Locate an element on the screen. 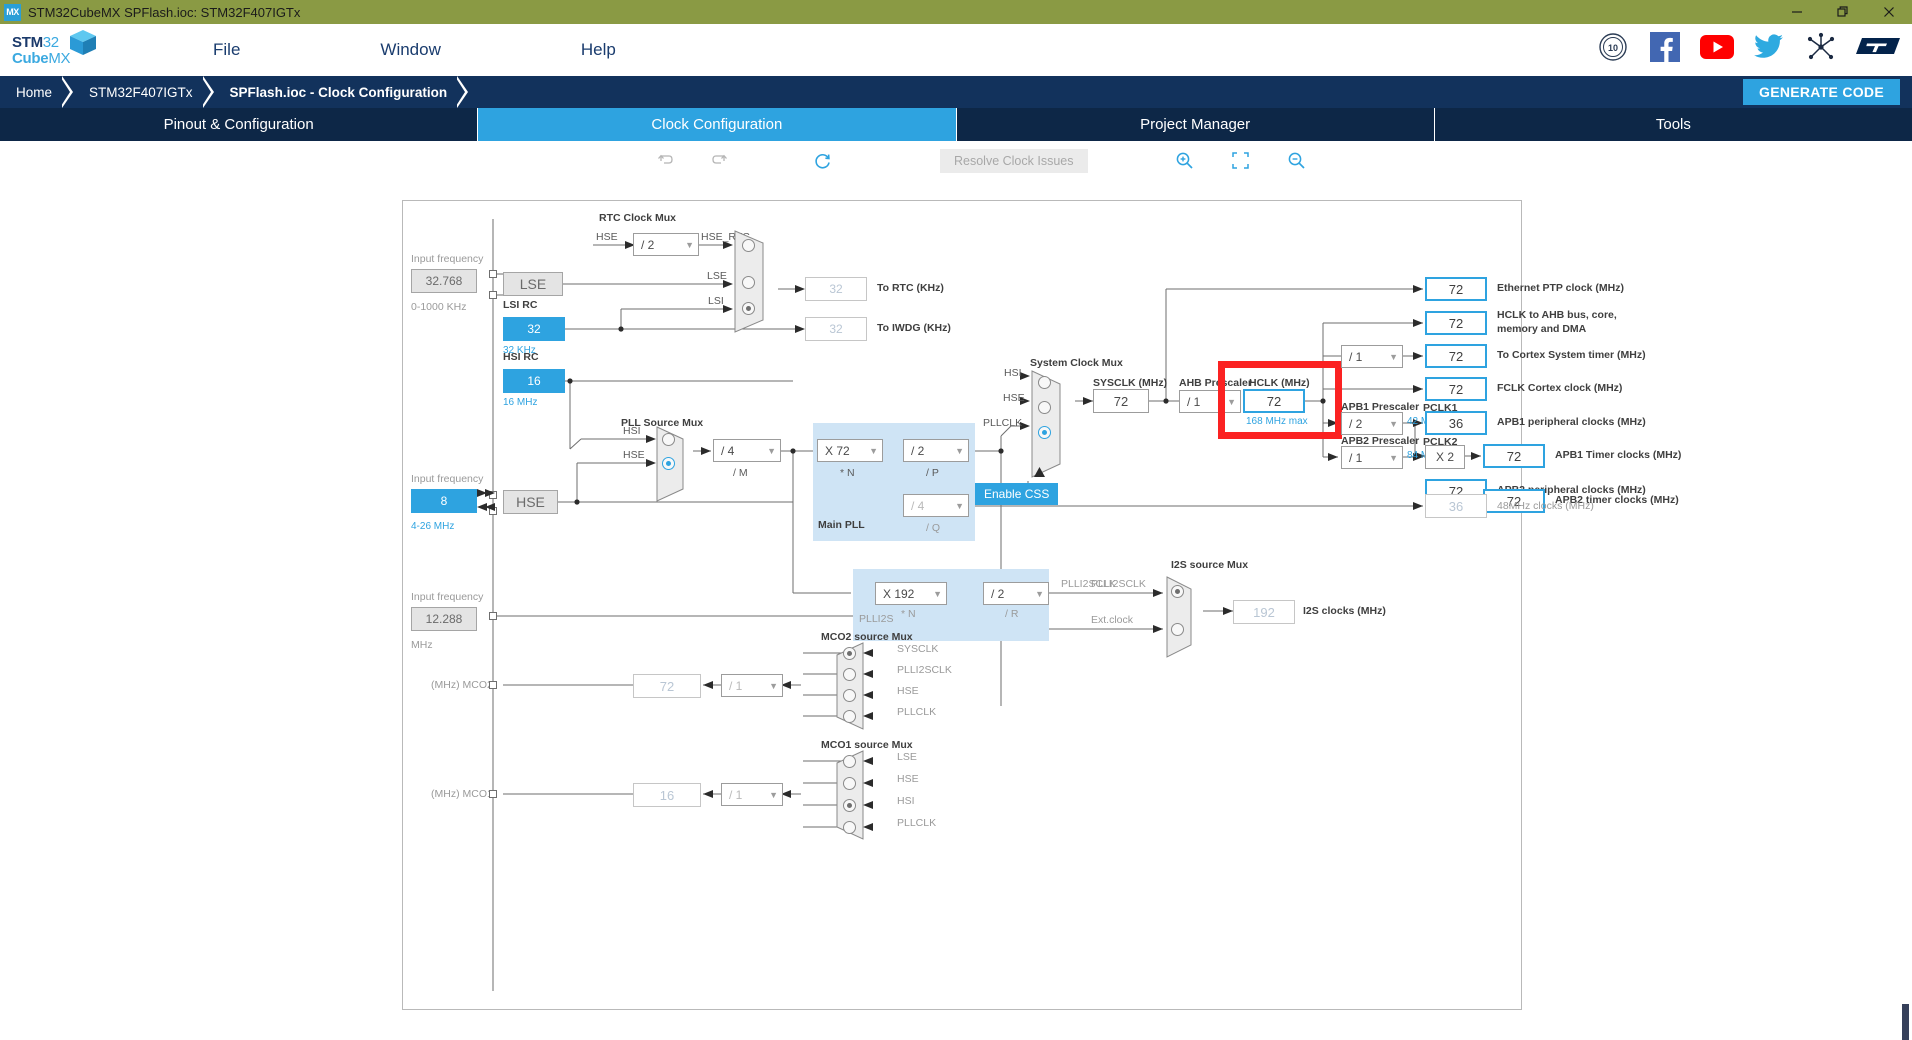  mco1-divider-select: / 1 ▼ is located at coordinates (752, 794).